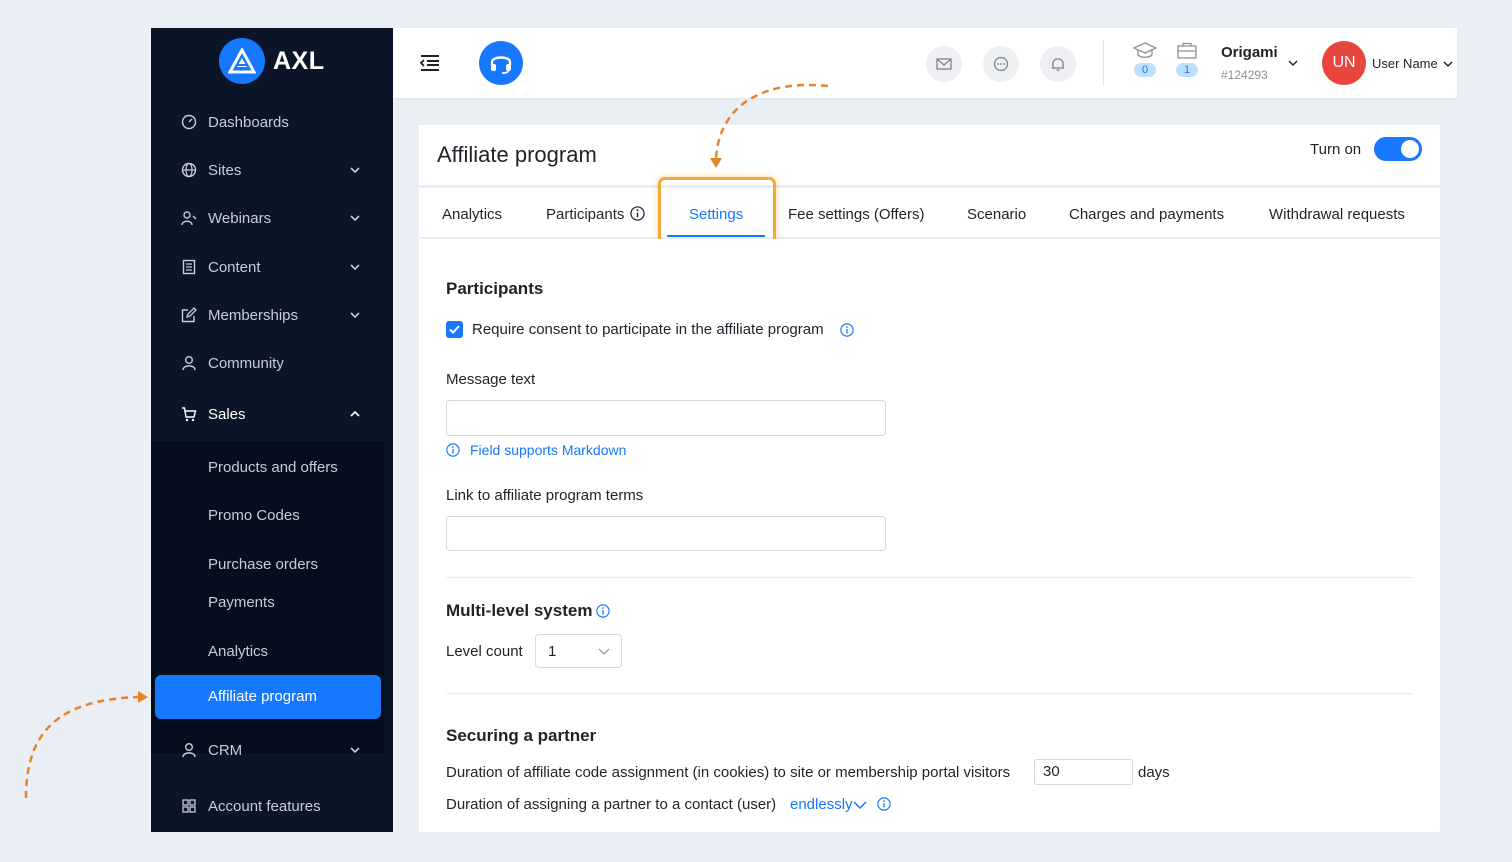 The width and height of the screenshot is (1512, 862). What do you see at coordinates (1344, 63) in the screenshot?
I see `avatar: UN` at bounding box center [1344, 63].